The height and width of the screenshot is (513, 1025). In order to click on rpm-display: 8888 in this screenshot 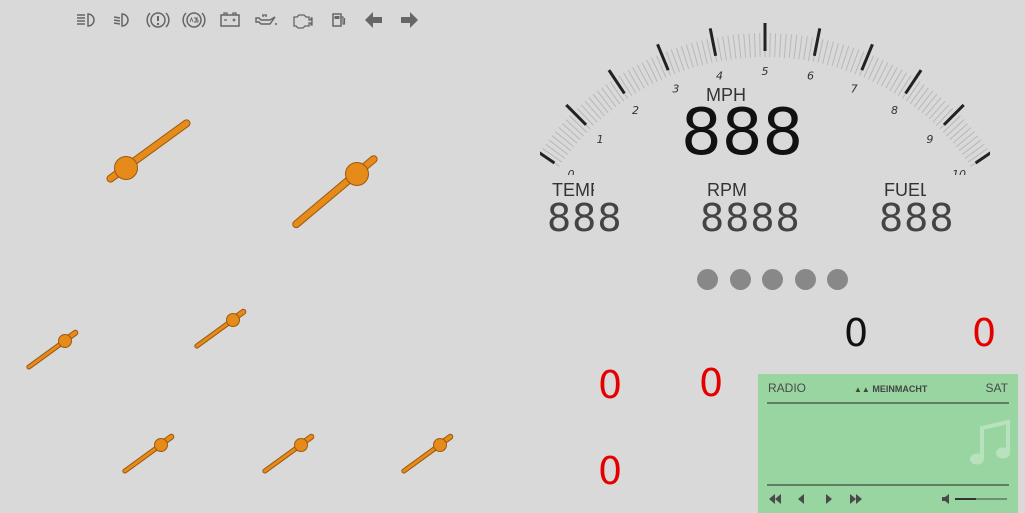, I will do `click(750, 218)`.